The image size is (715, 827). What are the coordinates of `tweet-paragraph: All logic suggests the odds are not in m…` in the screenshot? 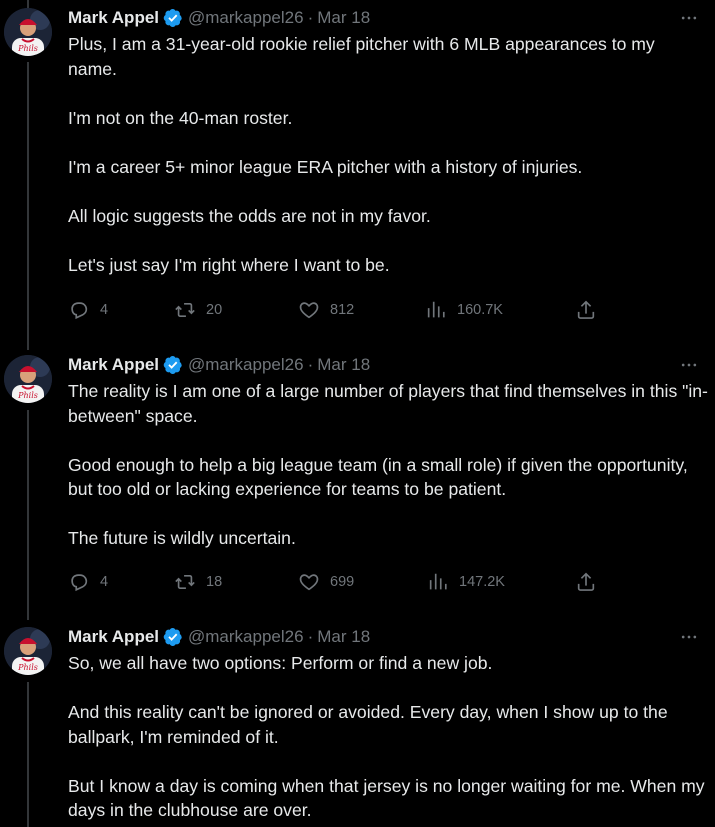 It's located at (249, 215).